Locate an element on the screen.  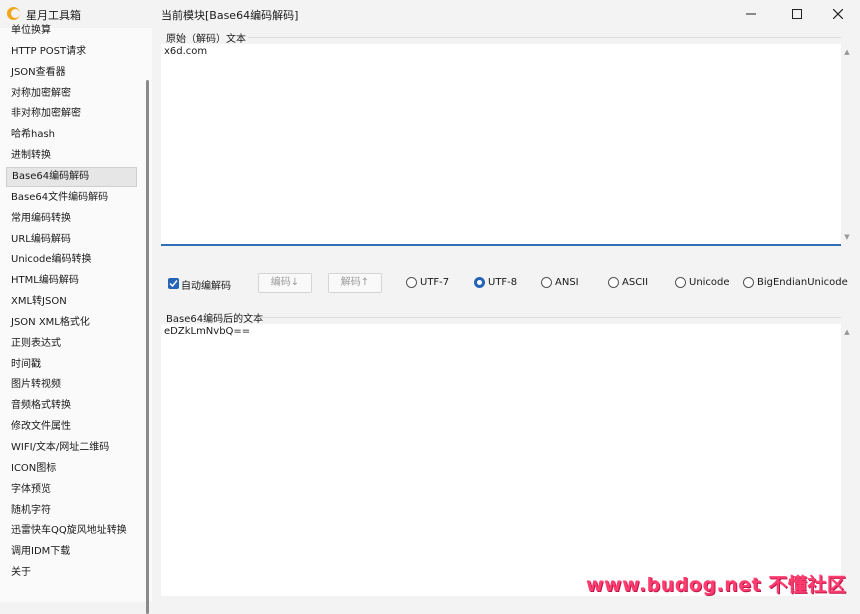
minimize-button is located at coordinates (751, 14).